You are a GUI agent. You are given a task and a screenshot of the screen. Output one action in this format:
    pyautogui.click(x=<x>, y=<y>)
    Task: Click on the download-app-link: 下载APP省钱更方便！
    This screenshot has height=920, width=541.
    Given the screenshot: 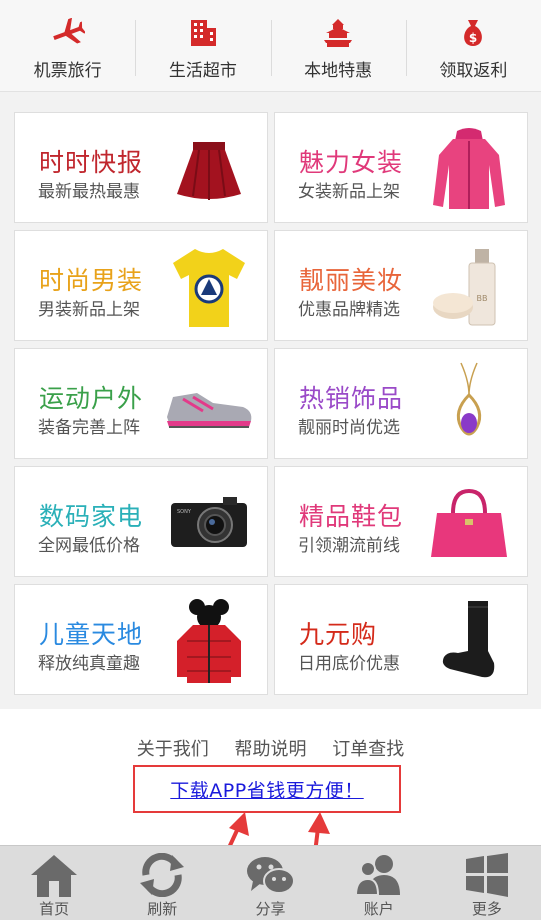 What is the action you would take?
    pyautogui.click(x=266, y=789)
    